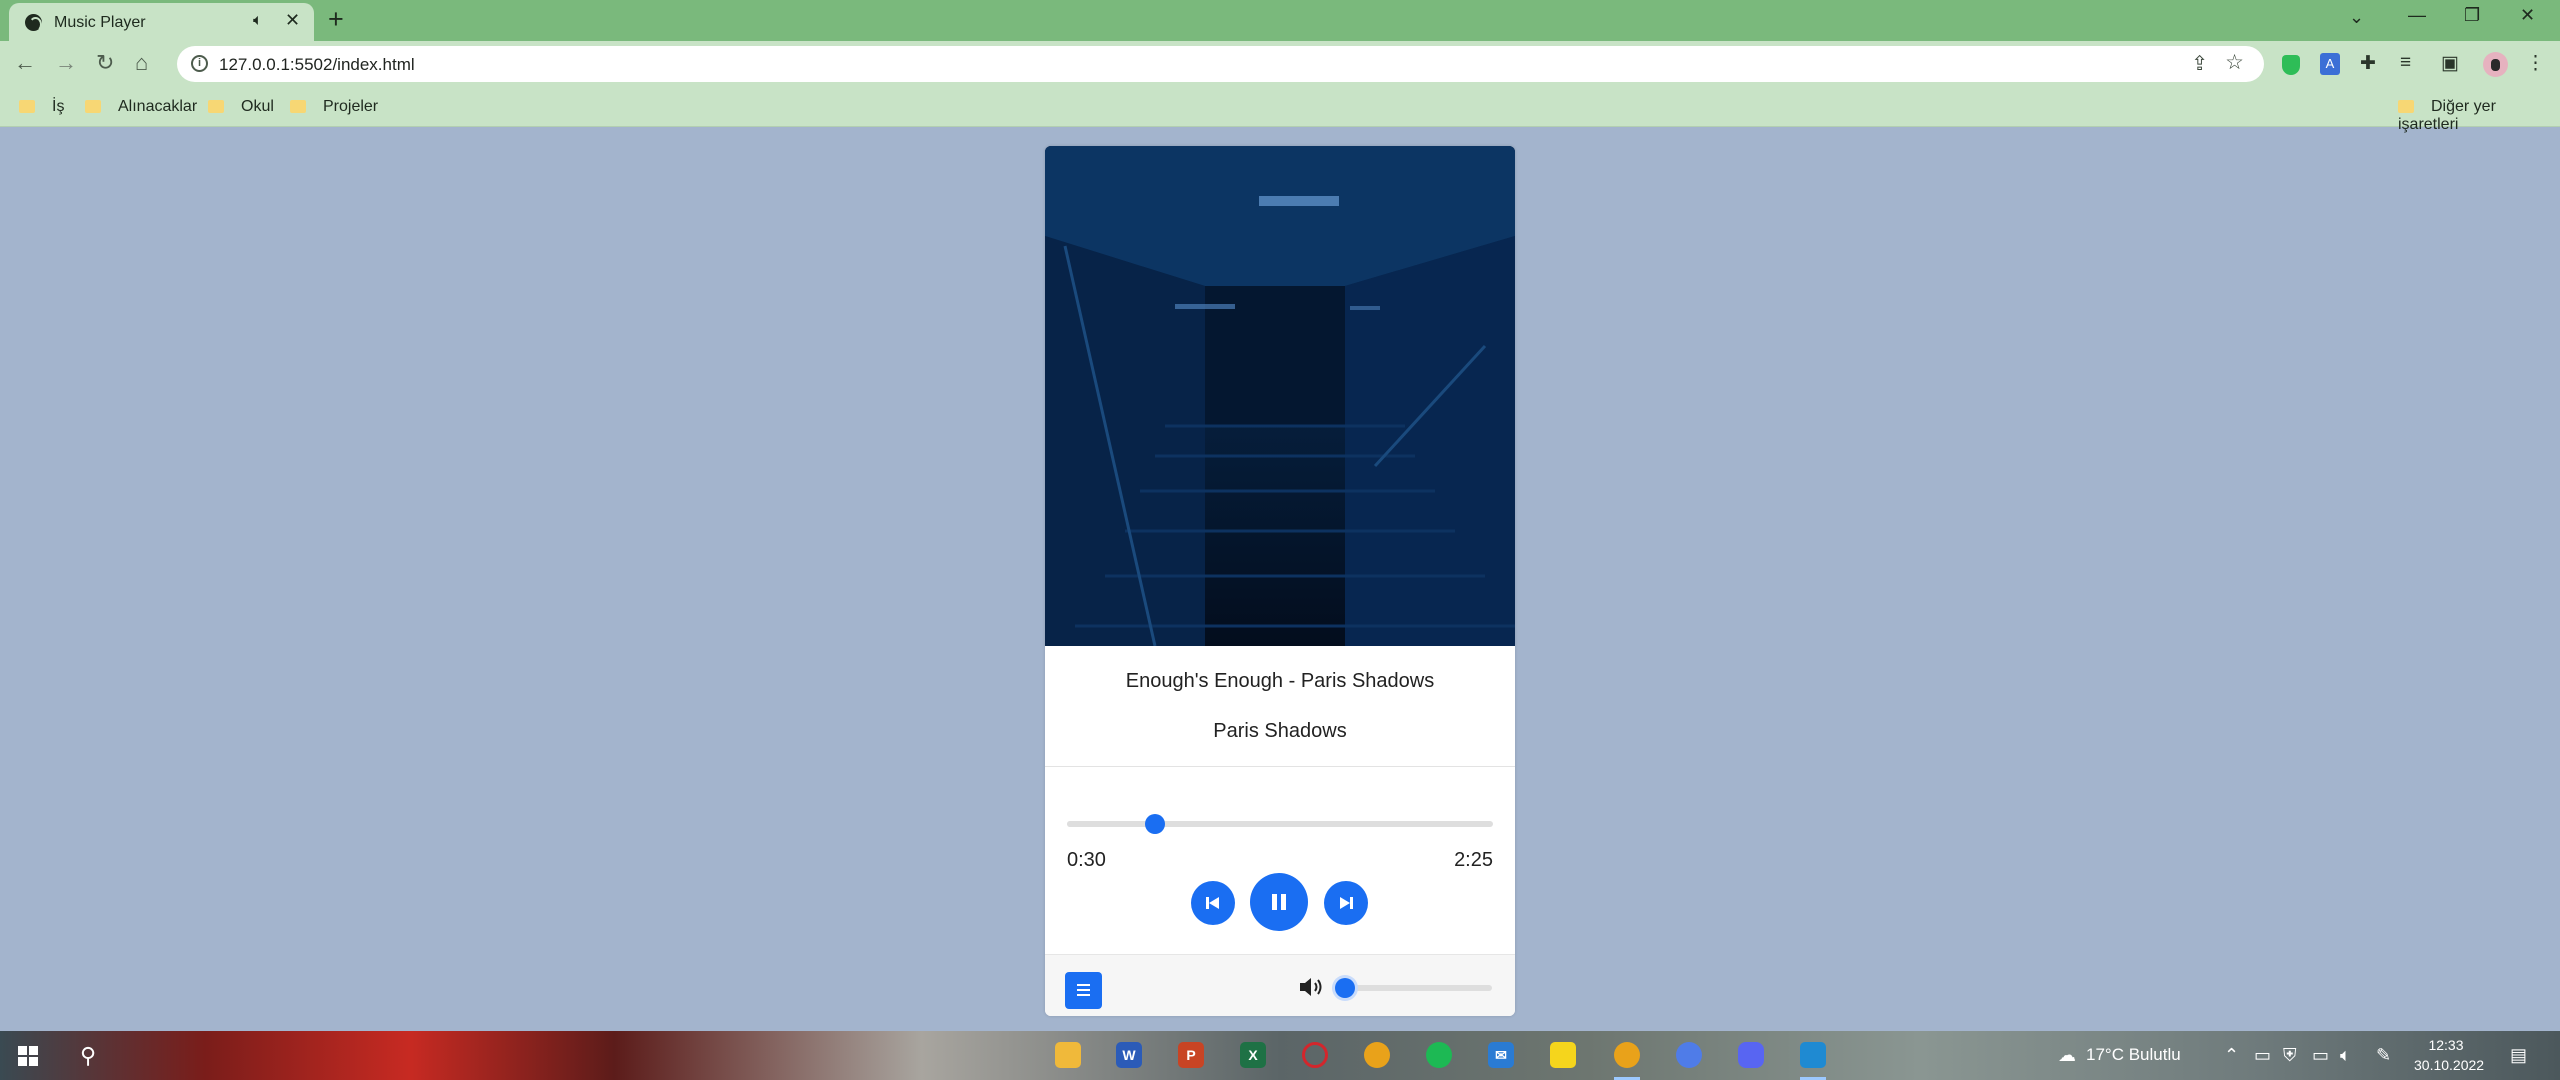 This screenshot has height=1080, width=2560. What do you see at coordinates (2479, 116) in the screenshot?
I see `other-bookmarks-folder: Diğer yer işaretleri` at bounding box center [2479, 116].